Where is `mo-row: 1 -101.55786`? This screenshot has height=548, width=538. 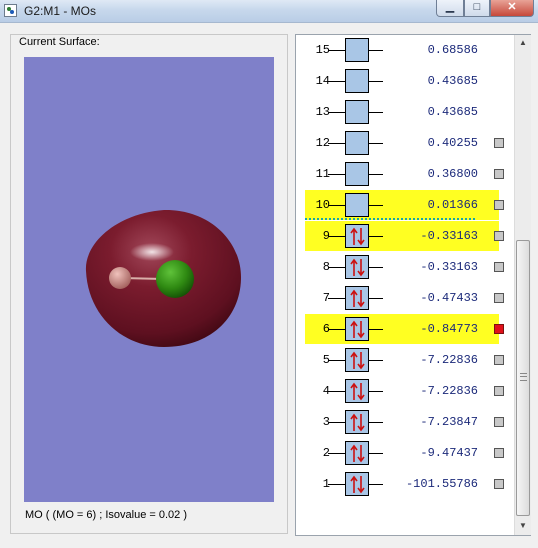 mo-row: 1 -101.55786 is located at coordinates (404, 484).